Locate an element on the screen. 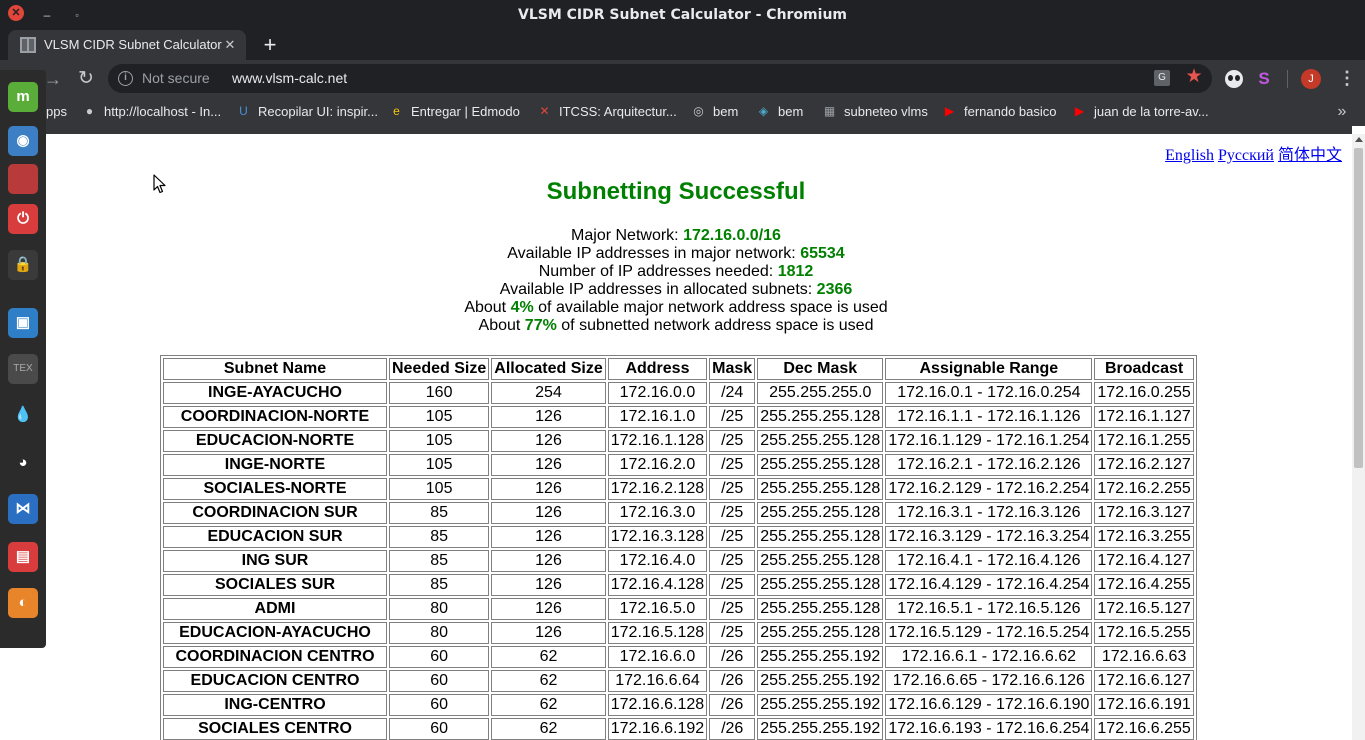 The width and height of the screenshot is (1365, 740). new-tab-button: + is located at coordinates (270, 45).